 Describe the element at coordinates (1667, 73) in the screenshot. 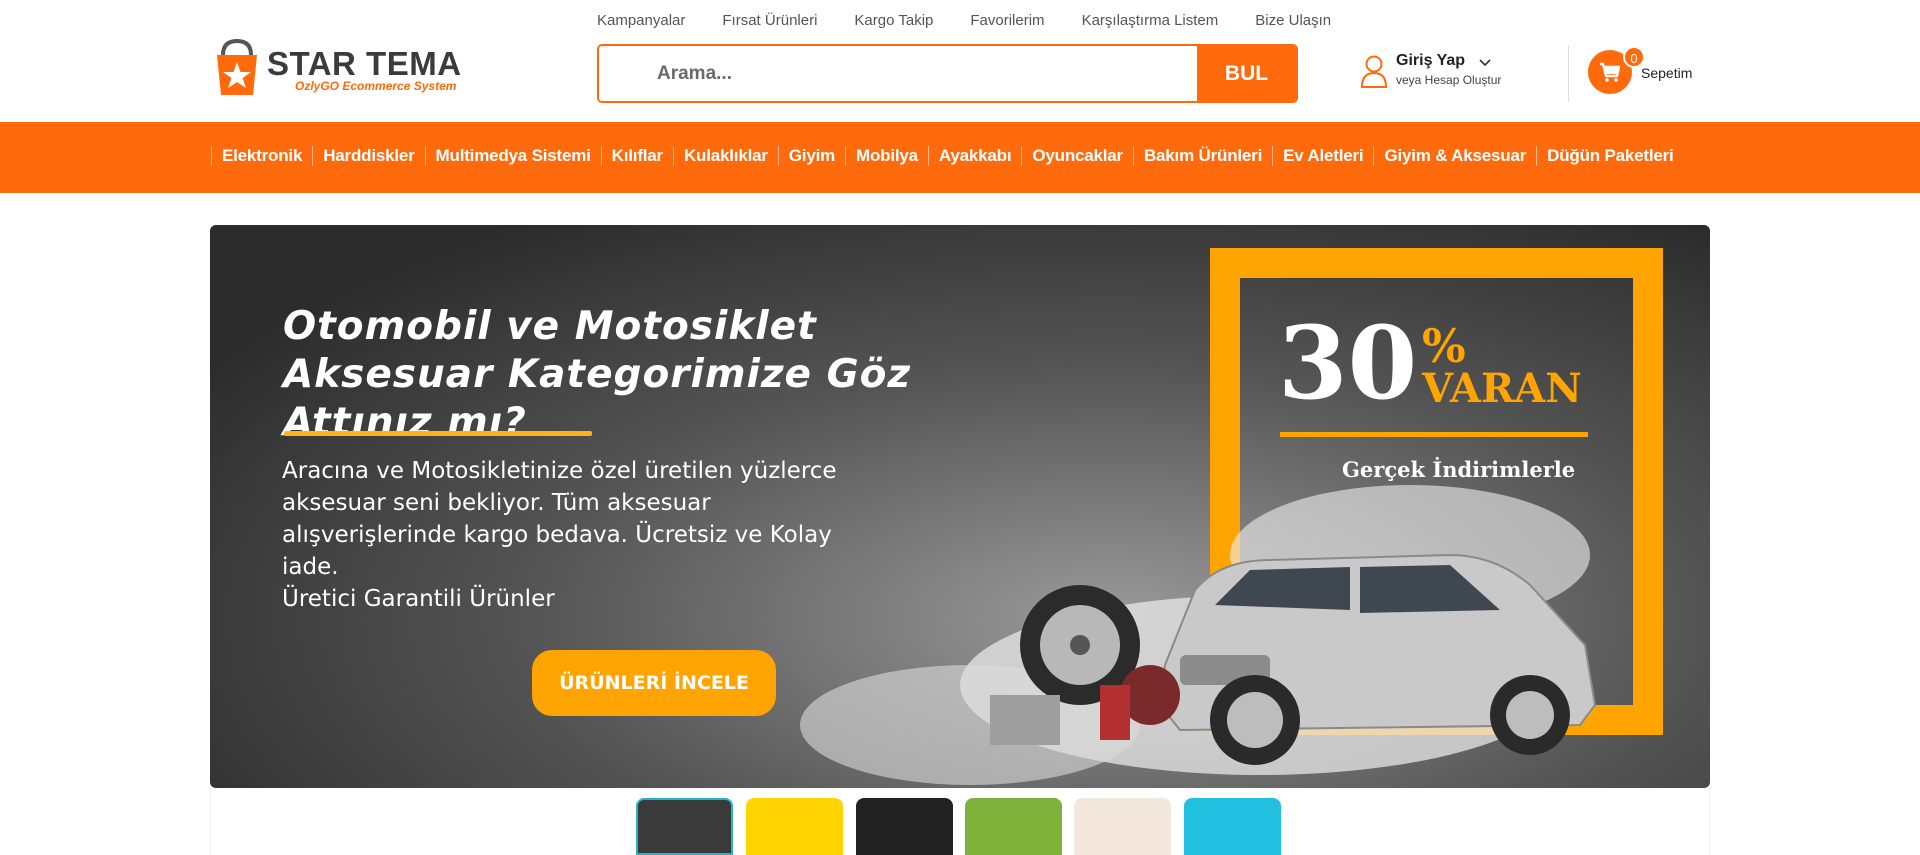

I see `cart-label: Sepetim` at that location.